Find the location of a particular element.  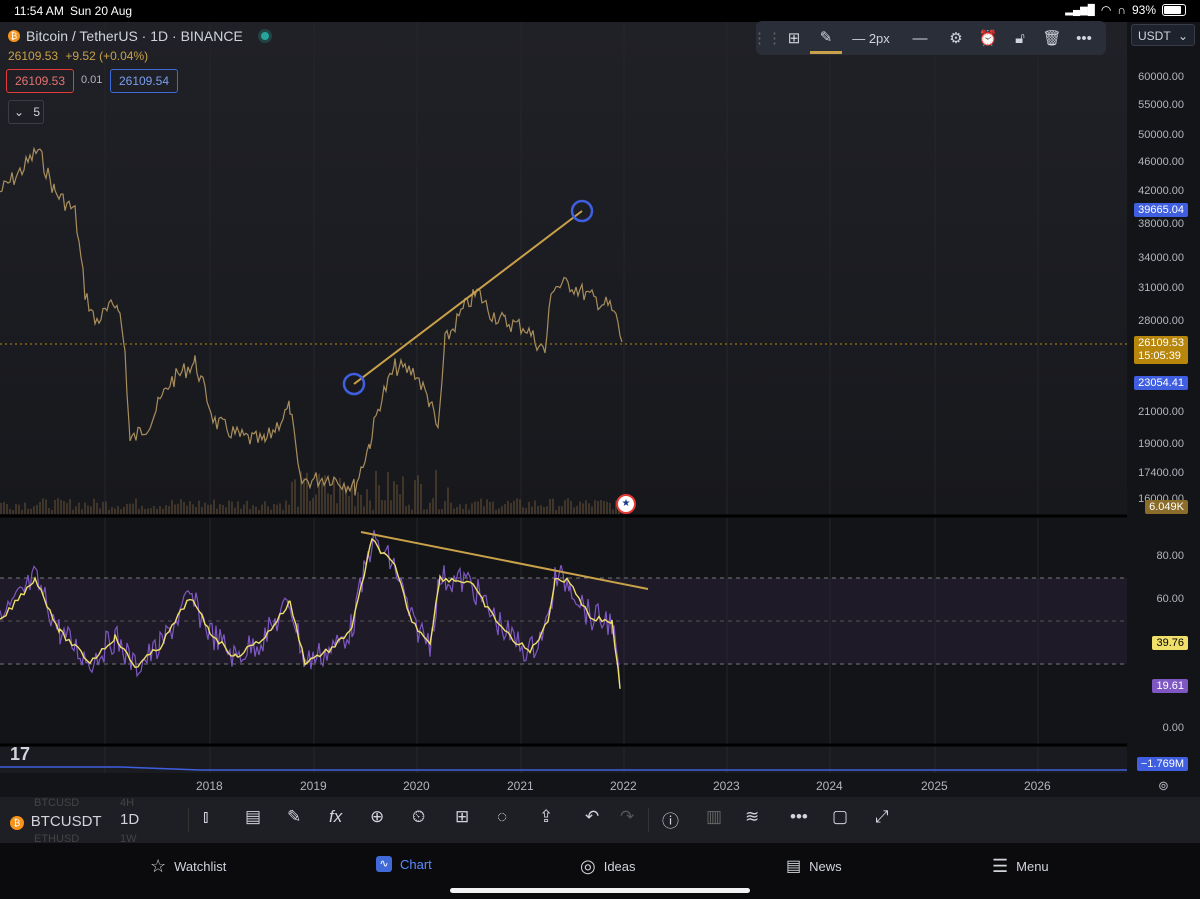

add-plus-icon: ⊕ is located at coordinates (377, 817).